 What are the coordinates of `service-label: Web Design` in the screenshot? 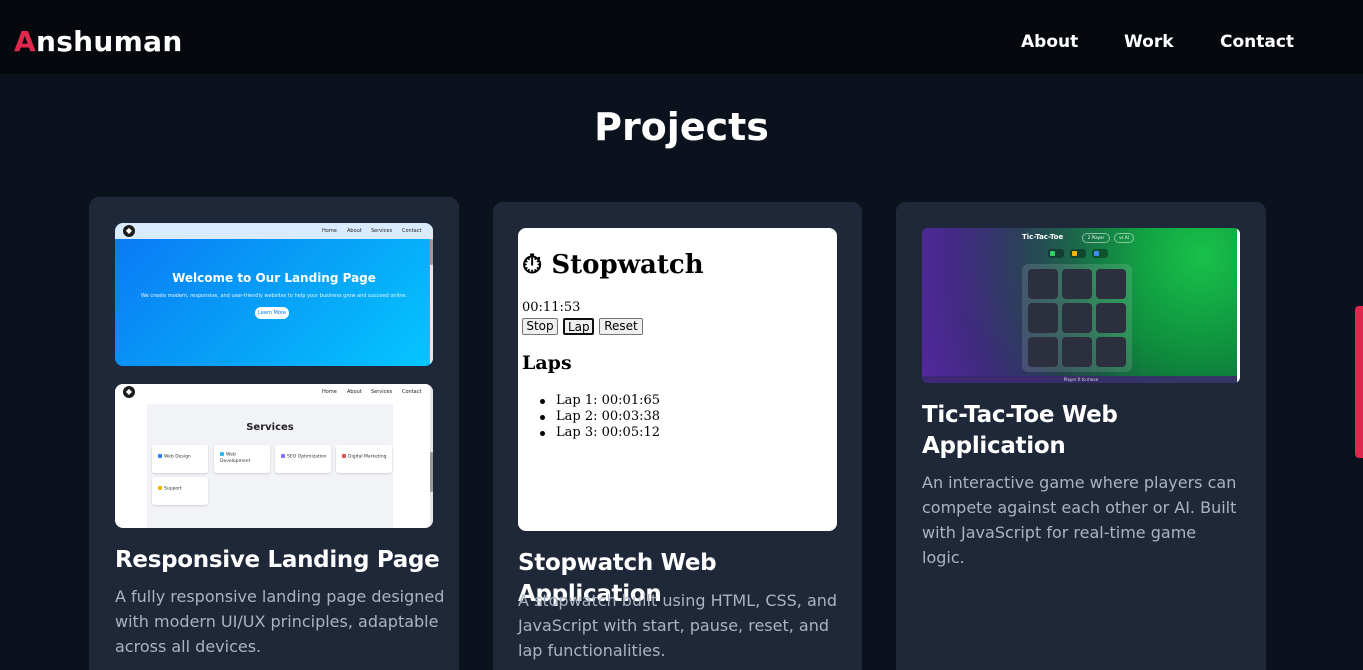 It's located at (177, 457).